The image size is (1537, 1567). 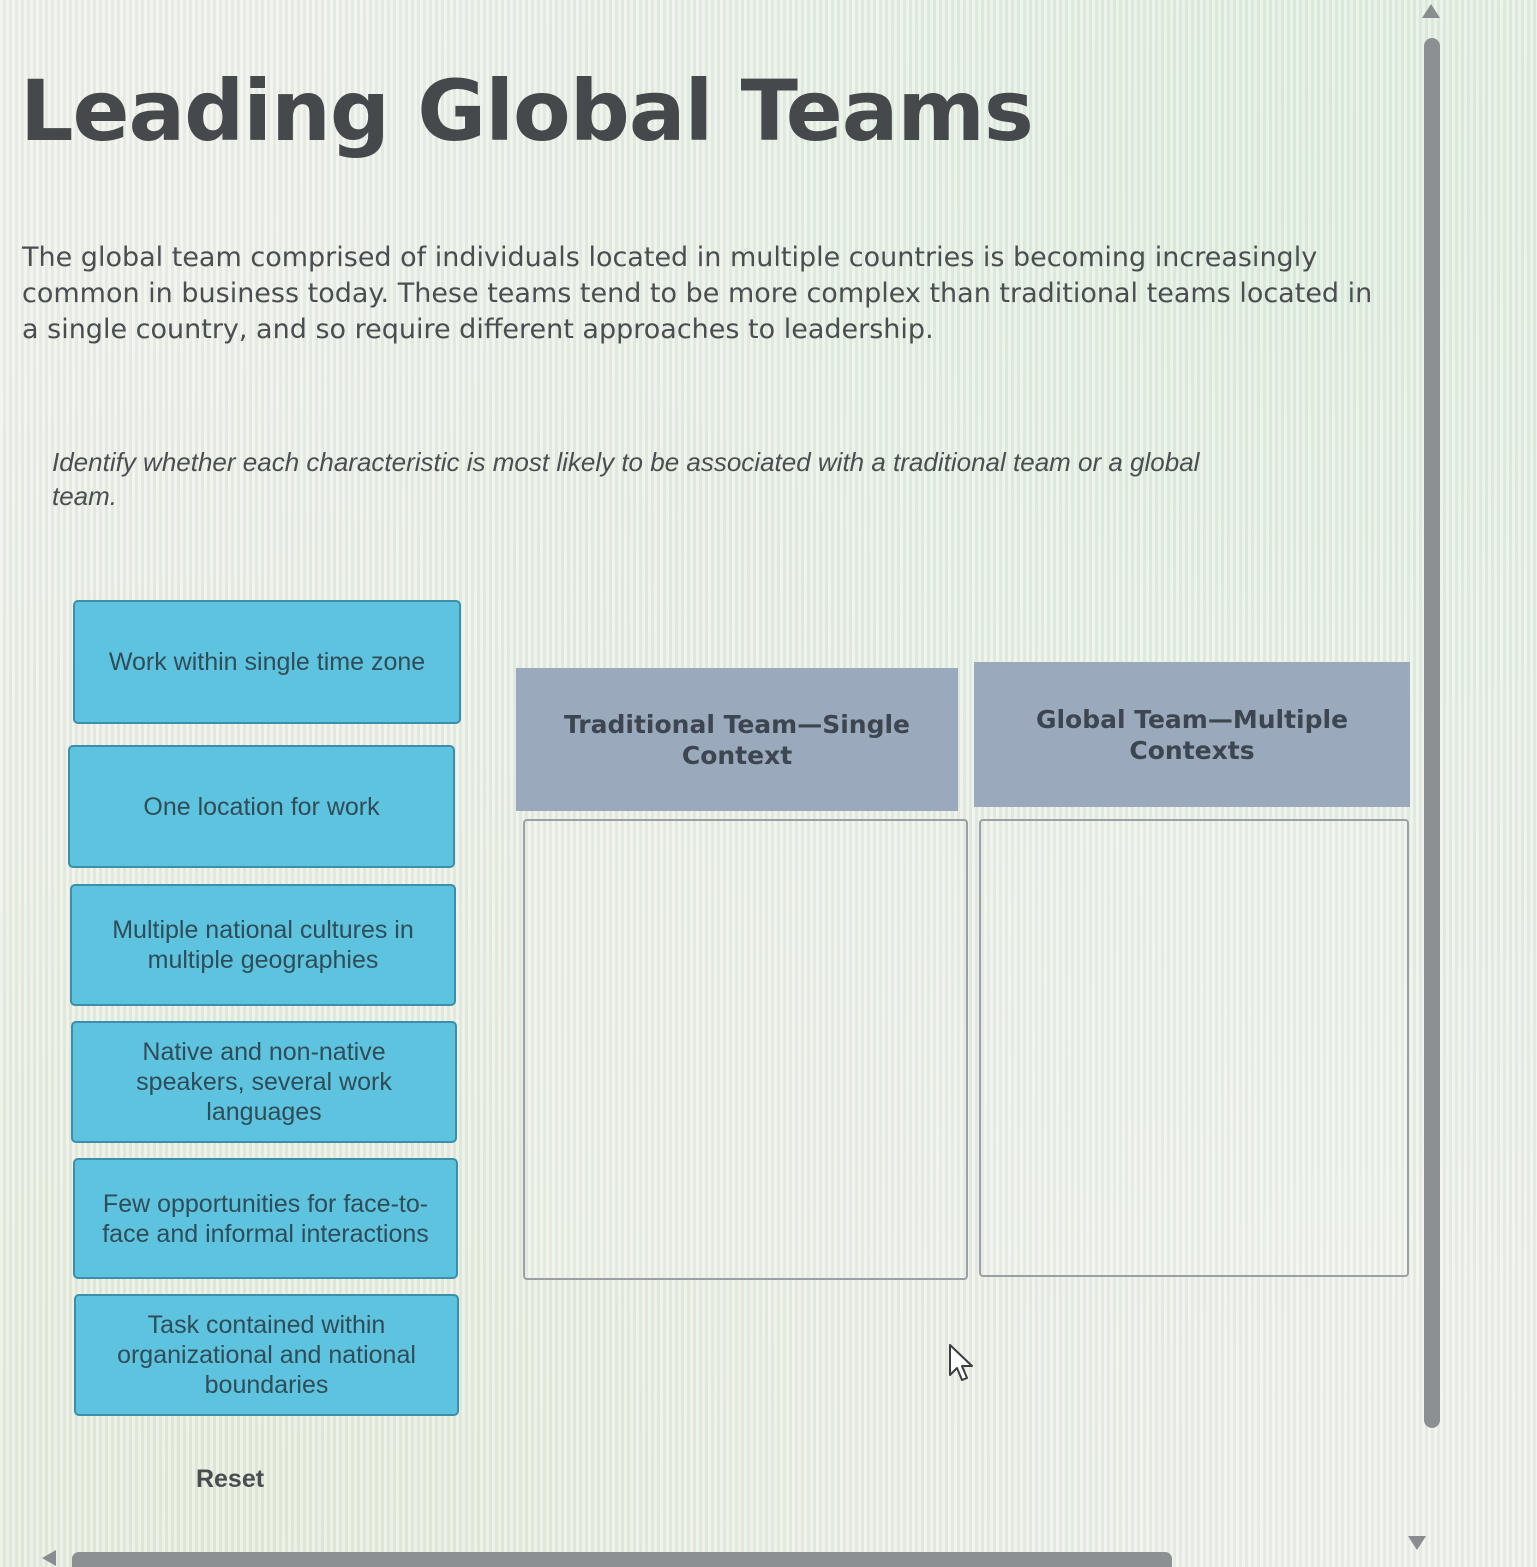 I want to click on card-label: Work within single time zone, so click(x=267, y=662).